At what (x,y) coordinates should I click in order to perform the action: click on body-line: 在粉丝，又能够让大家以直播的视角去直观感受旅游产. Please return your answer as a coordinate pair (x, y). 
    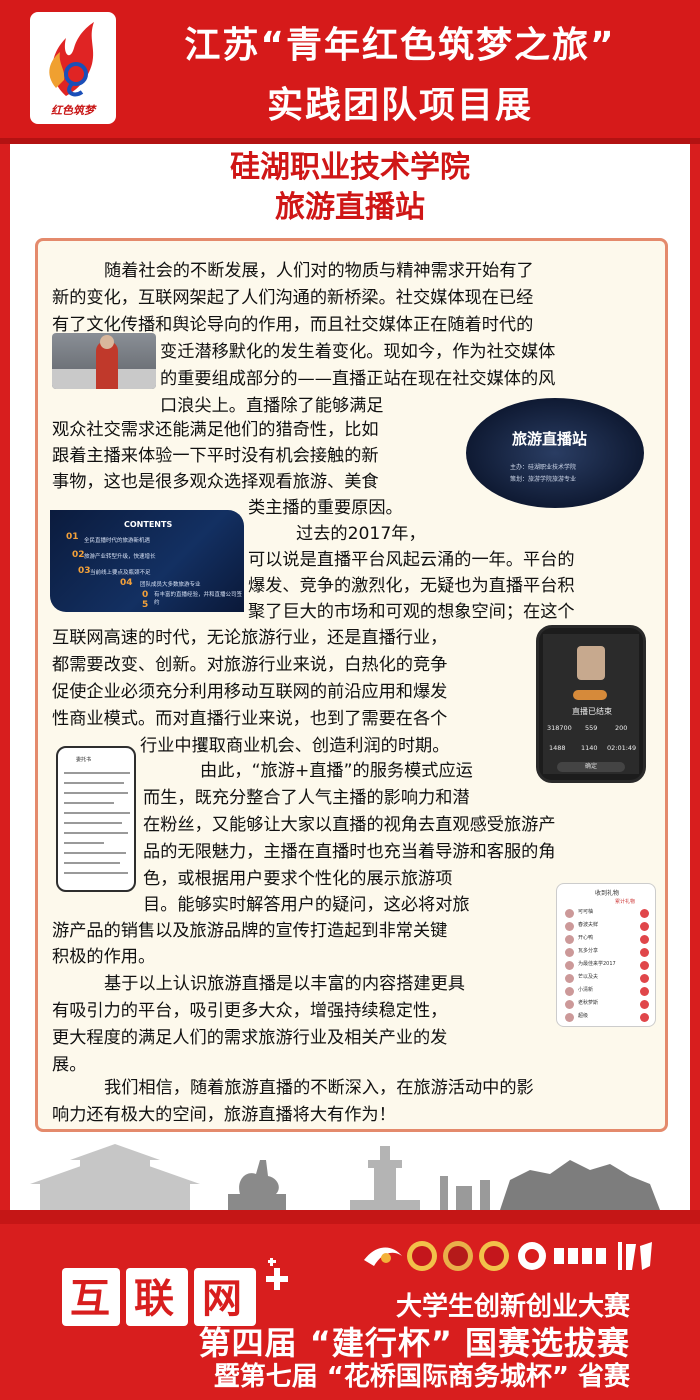
    Looking at the image, I should click on (349, 825).